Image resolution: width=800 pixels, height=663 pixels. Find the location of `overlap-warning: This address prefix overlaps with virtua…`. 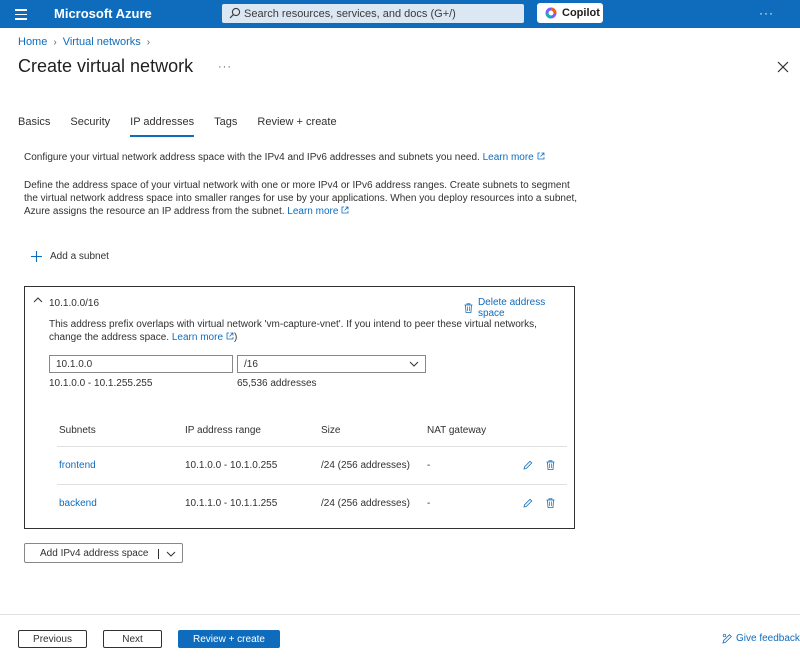

overlap-warning: This address prefix overlaps with virtua… is located at coordinates (309, 331).